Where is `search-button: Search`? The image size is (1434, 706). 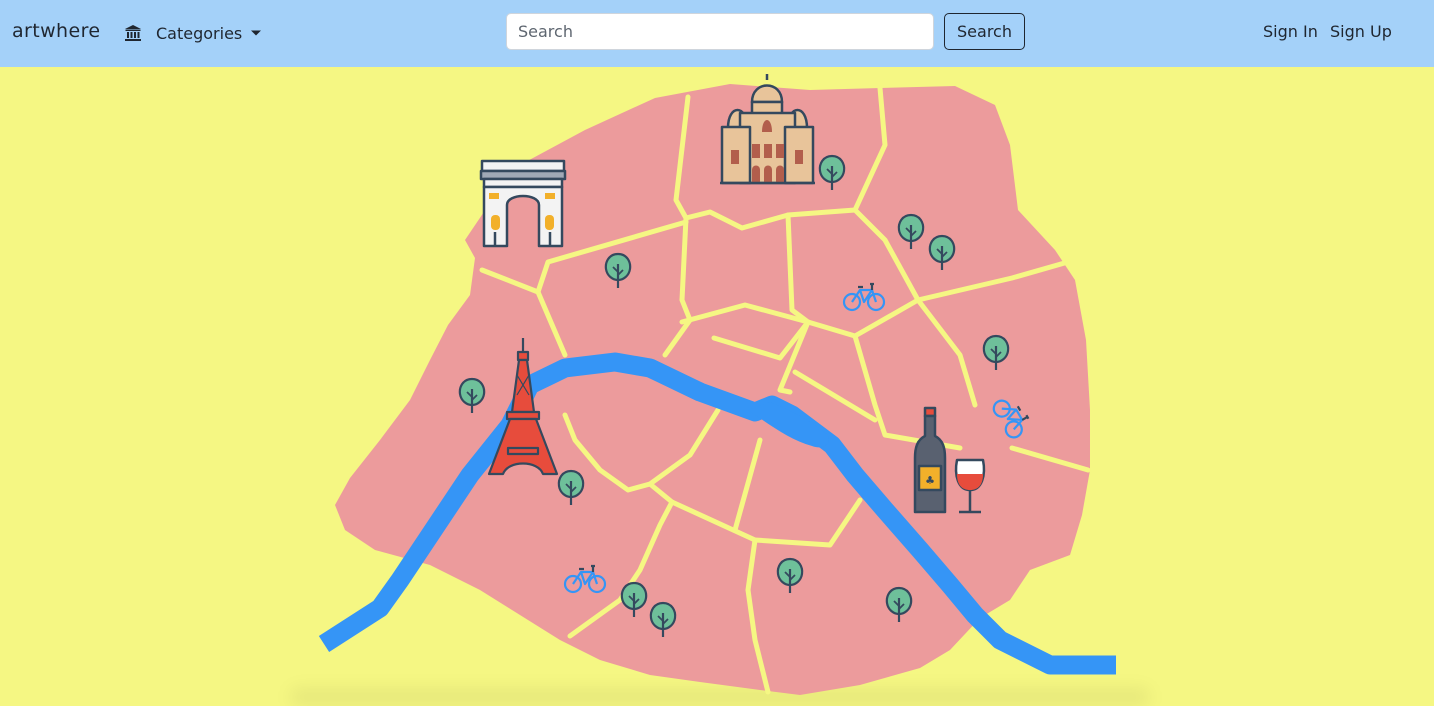
search-button: Search is located at coordinates (984, 31).